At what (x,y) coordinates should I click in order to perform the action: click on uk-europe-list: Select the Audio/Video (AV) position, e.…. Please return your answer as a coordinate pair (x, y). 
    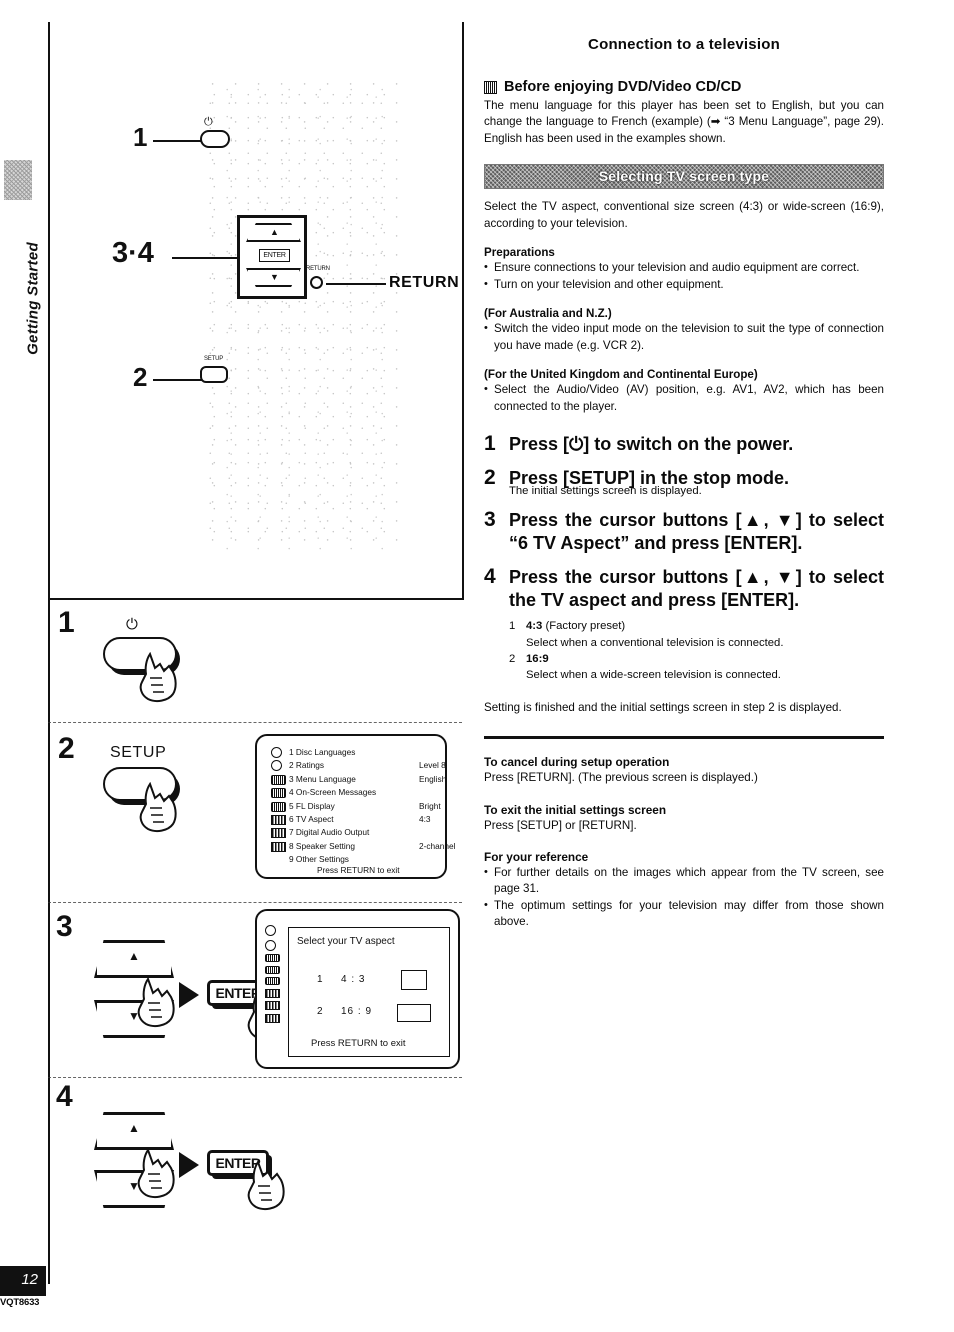
    Looking at the image, I should click on (684, 398).